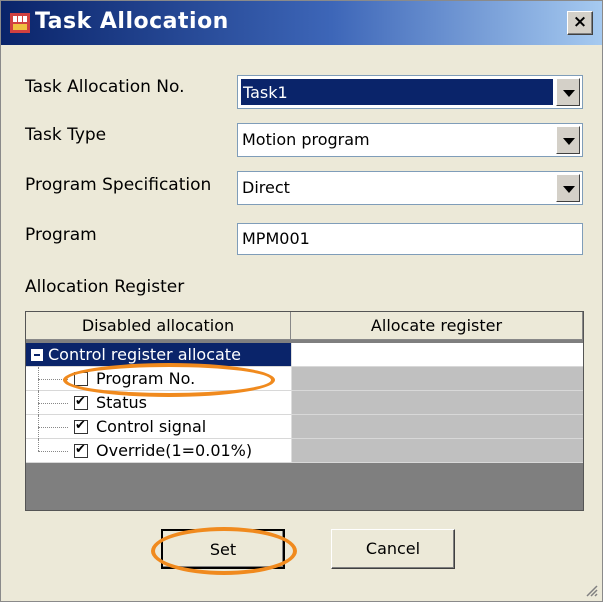 This screenshot has height=602, width=603. What do you see at coordinates (397, 92) in the screenshot?
I see `task-allocation-no-value: Task1` at bounding box center [397, 92].